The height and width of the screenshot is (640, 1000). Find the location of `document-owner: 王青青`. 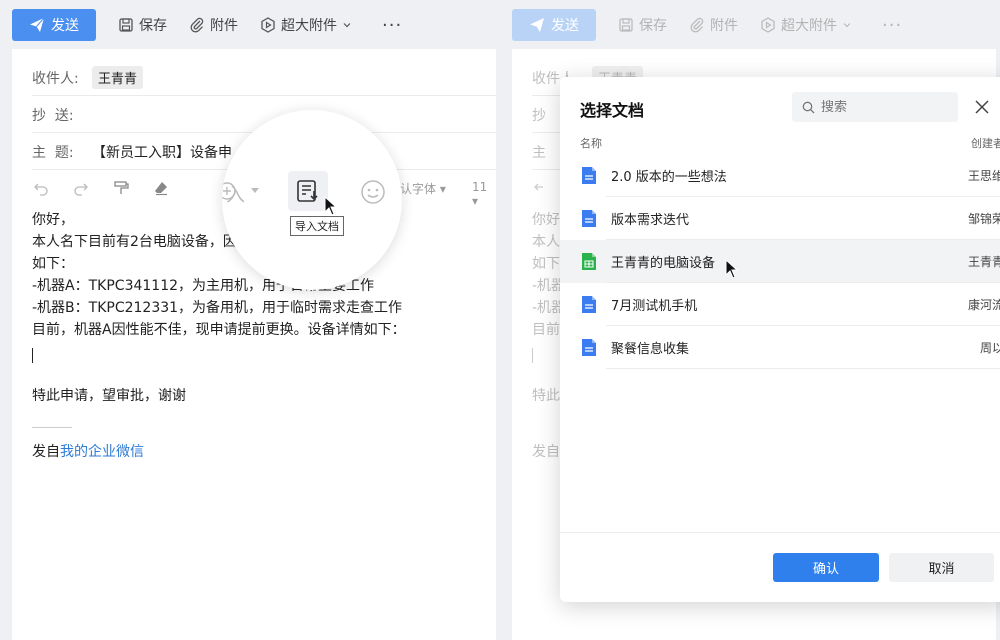

document-owner: 王青青 is located at coordinates (983, 262).